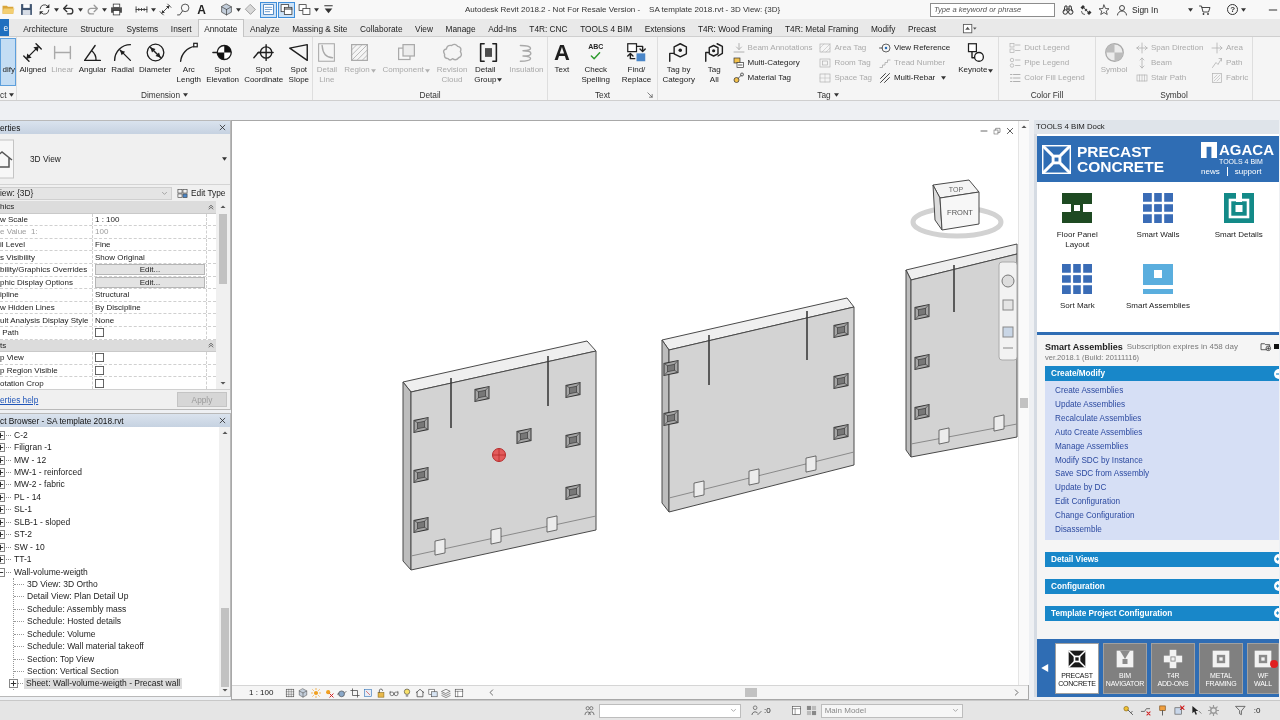 Image resolution: width=1280 pixels, height=720 pixels. What do you see at coordinates (678, 62) in the screenshot?
I see `ribbon-button: Tag by Category` at bounding box center [678, 62].